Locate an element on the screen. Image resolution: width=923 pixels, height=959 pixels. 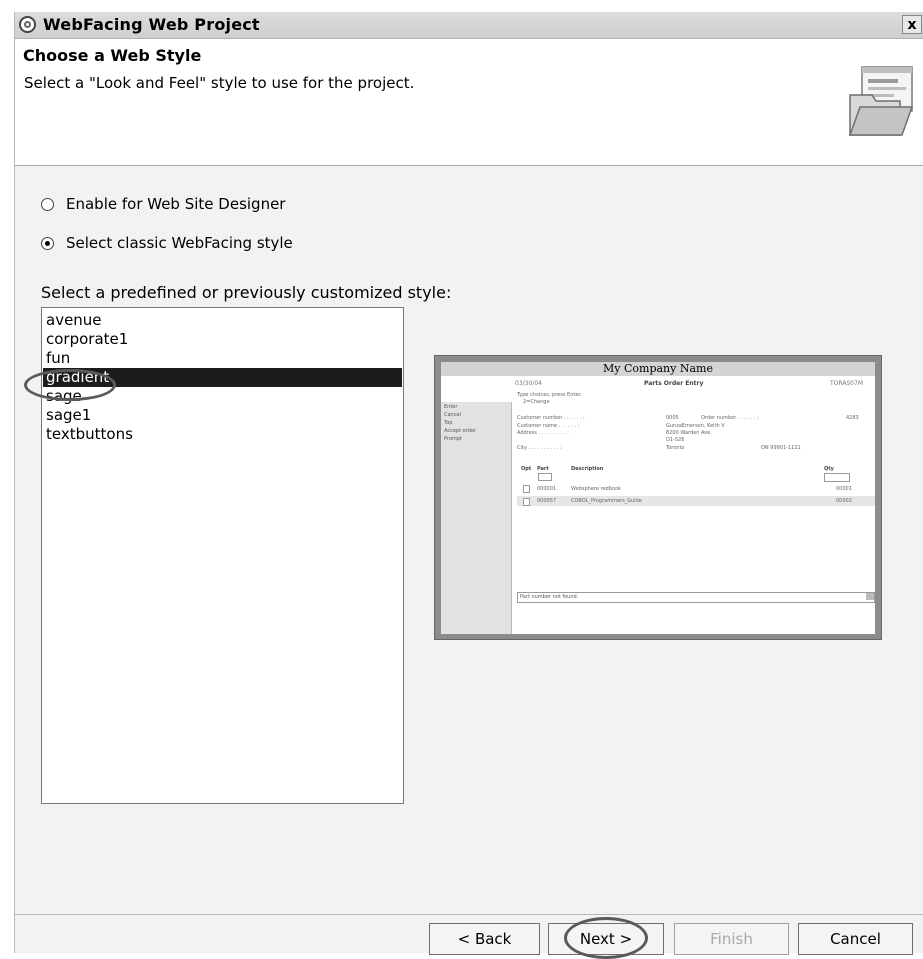
style-item-textbuttons: textbuttons is located at coordinates (222, 434).